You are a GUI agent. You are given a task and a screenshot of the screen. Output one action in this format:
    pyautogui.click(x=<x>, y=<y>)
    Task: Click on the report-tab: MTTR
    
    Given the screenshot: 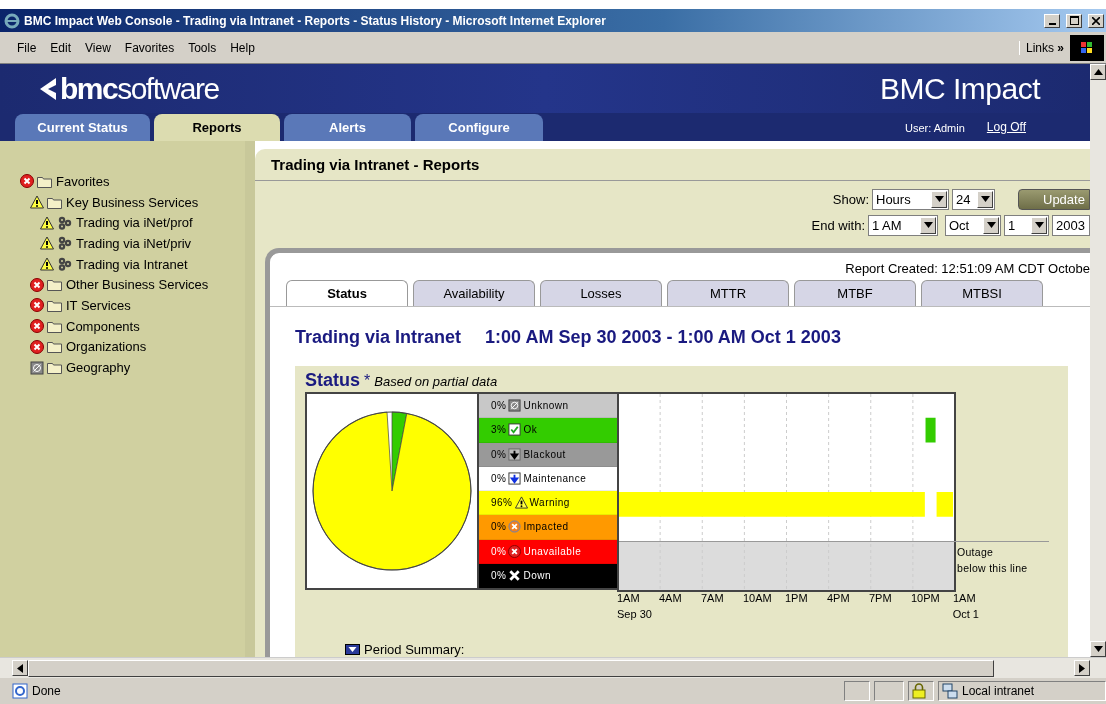 What is the action you would take?
    pyautogui.click(x=728, y=292)
    